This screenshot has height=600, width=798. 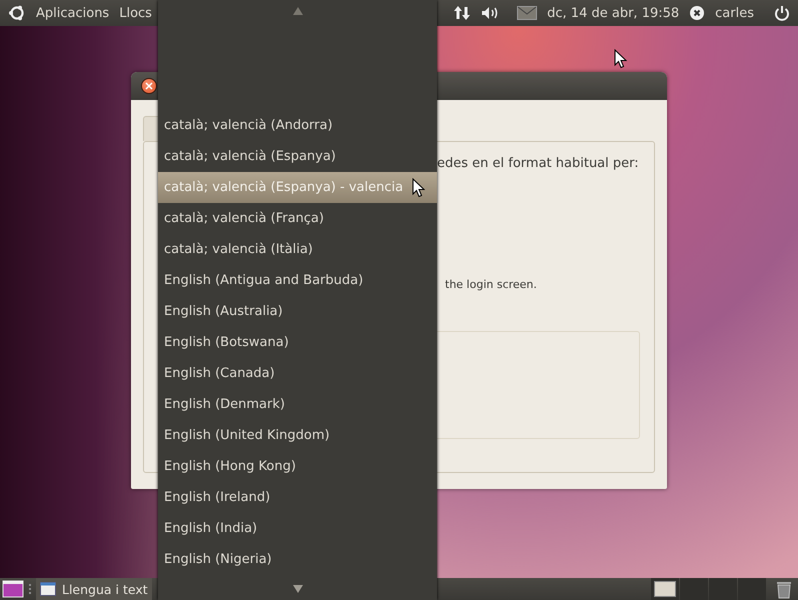 I want to click on taskbar-window-button: Llengua i text, so click(x=94, y=589).